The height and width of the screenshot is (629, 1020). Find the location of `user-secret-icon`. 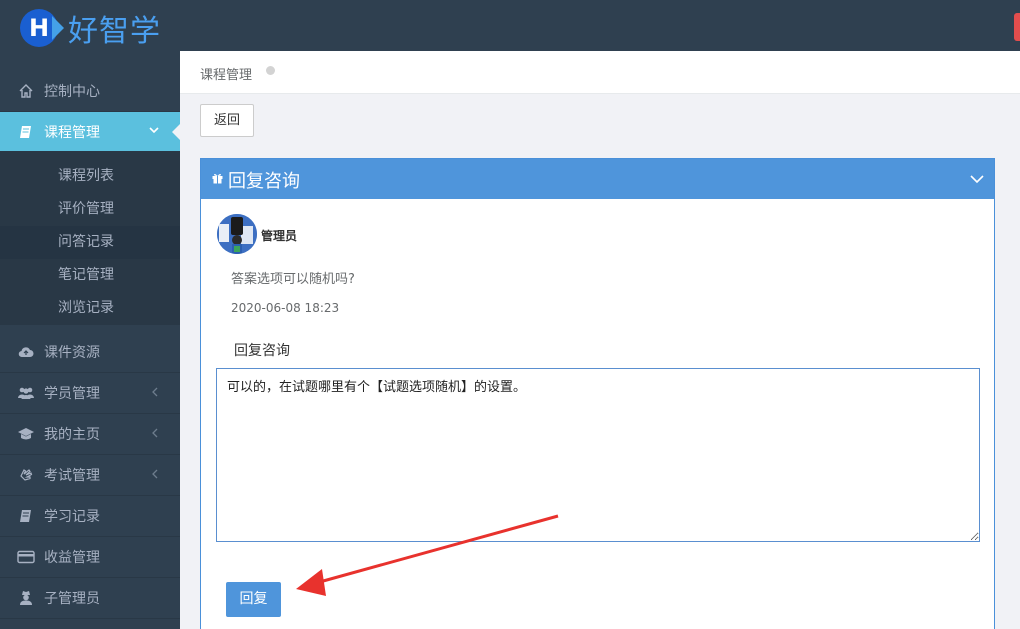

user-secret-icon is located at coordinates (26, 598).